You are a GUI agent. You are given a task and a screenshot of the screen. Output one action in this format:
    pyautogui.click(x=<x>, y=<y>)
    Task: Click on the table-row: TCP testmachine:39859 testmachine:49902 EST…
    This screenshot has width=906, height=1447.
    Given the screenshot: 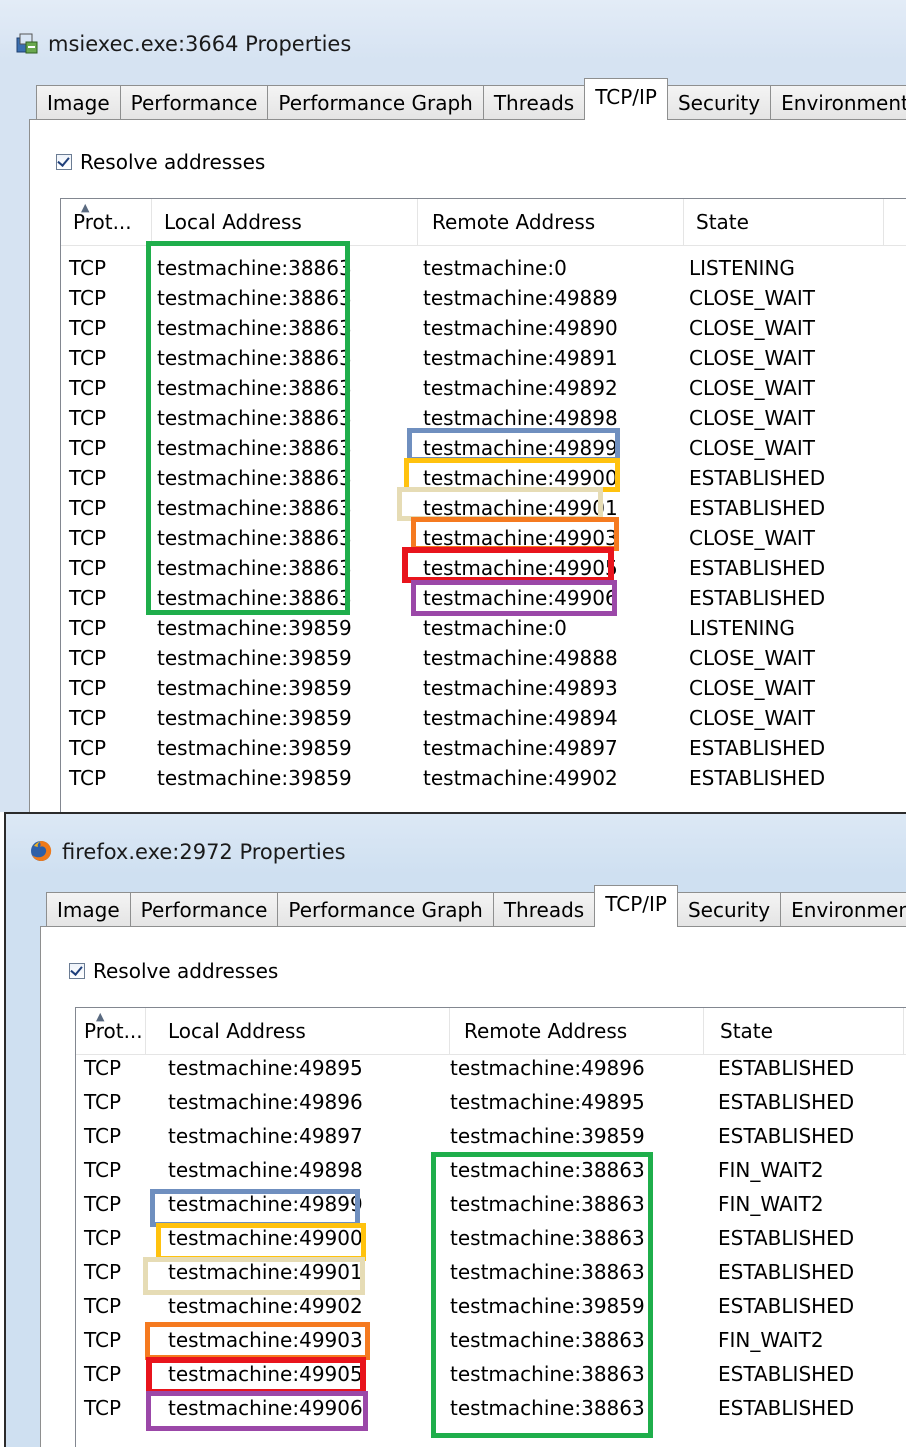 What is the action you would take?
    pyautogui.click(x=483, y=778)
    